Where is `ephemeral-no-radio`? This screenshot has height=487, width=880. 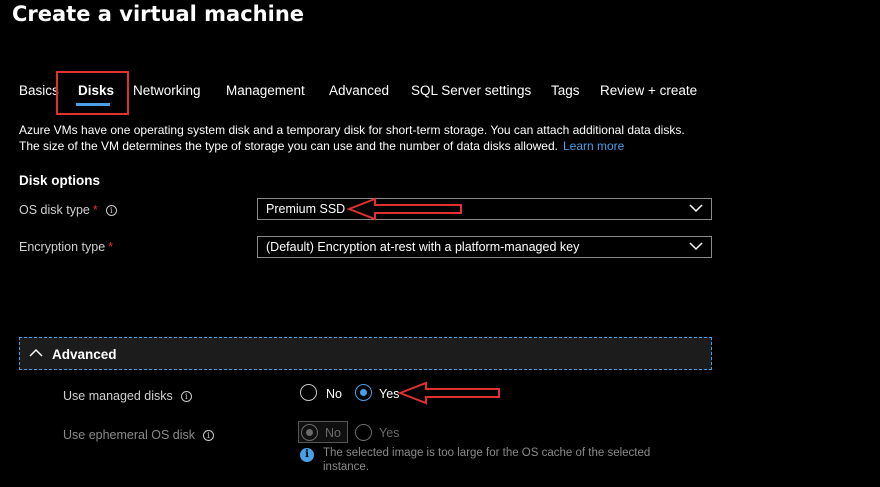
ephemeral-no-radio is located at coordinates (309, 432).